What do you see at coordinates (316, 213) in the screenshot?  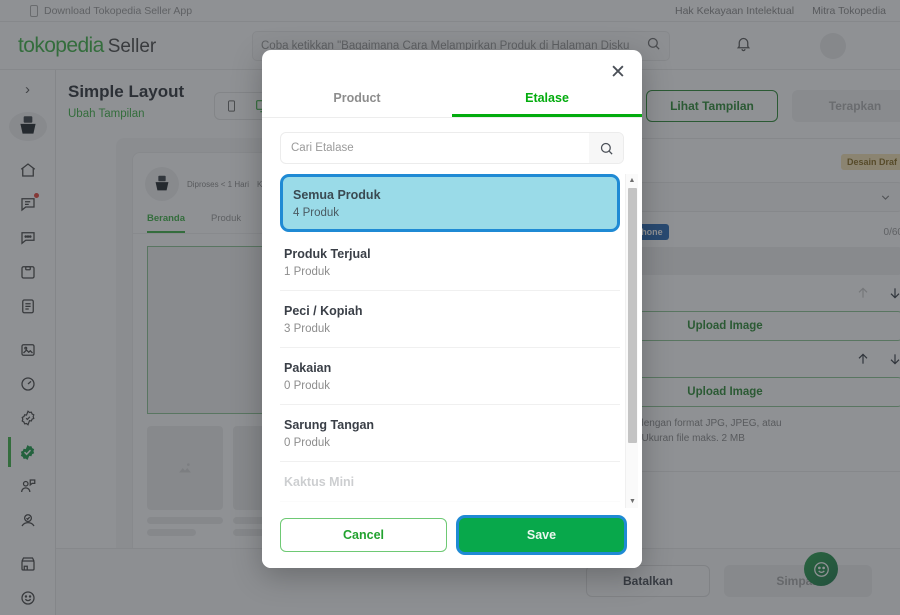 I see `etalase-count: 4 Produk` at bounding box center [316, 213].